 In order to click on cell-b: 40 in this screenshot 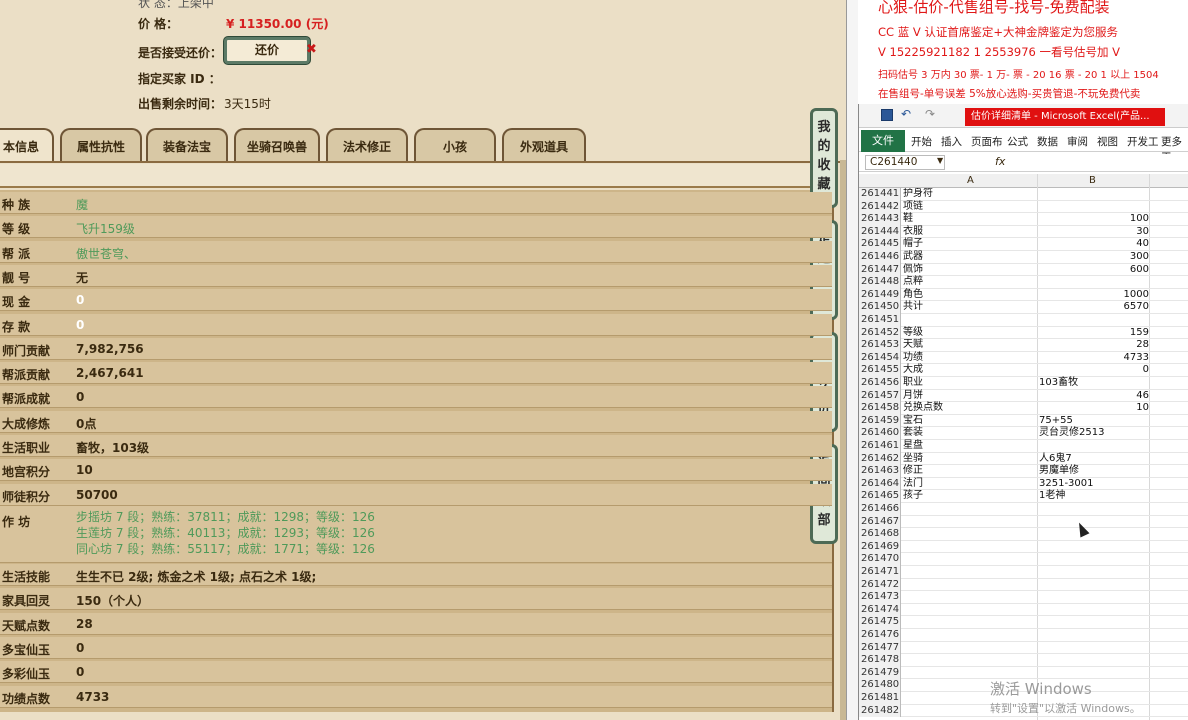, I will do `click(1094, 244)`.